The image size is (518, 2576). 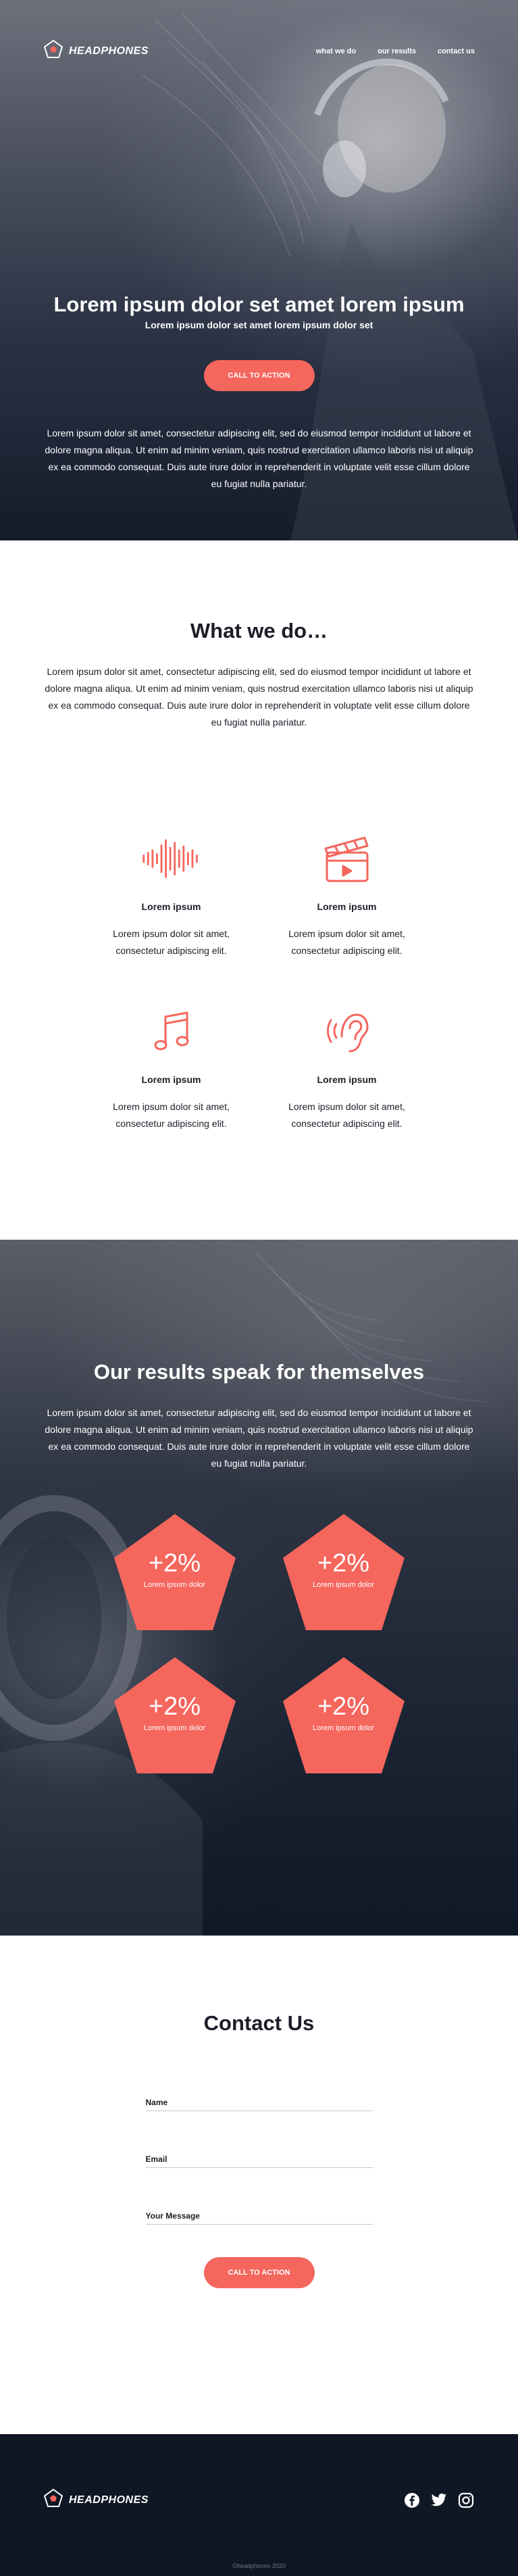 What do you see at coordinates (336, 51) in the screenshot?
I see `nav-link-what-we-do: what we do` at bounding box center [336, 51].